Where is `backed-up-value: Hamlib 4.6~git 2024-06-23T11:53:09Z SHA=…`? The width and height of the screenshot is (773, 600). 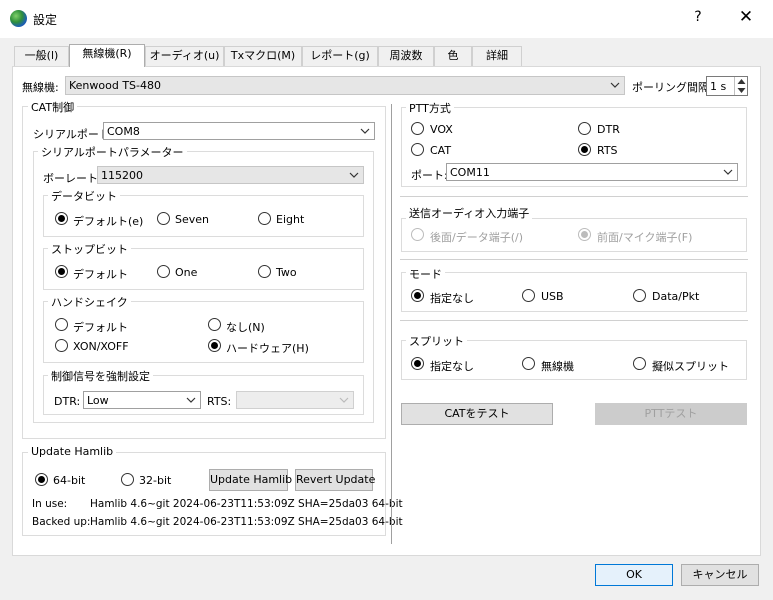
backed-up-value: Hamlib 4.6~git 2024-06-23T11:53:09Z SHA=… is located at coordinates (246, 522).